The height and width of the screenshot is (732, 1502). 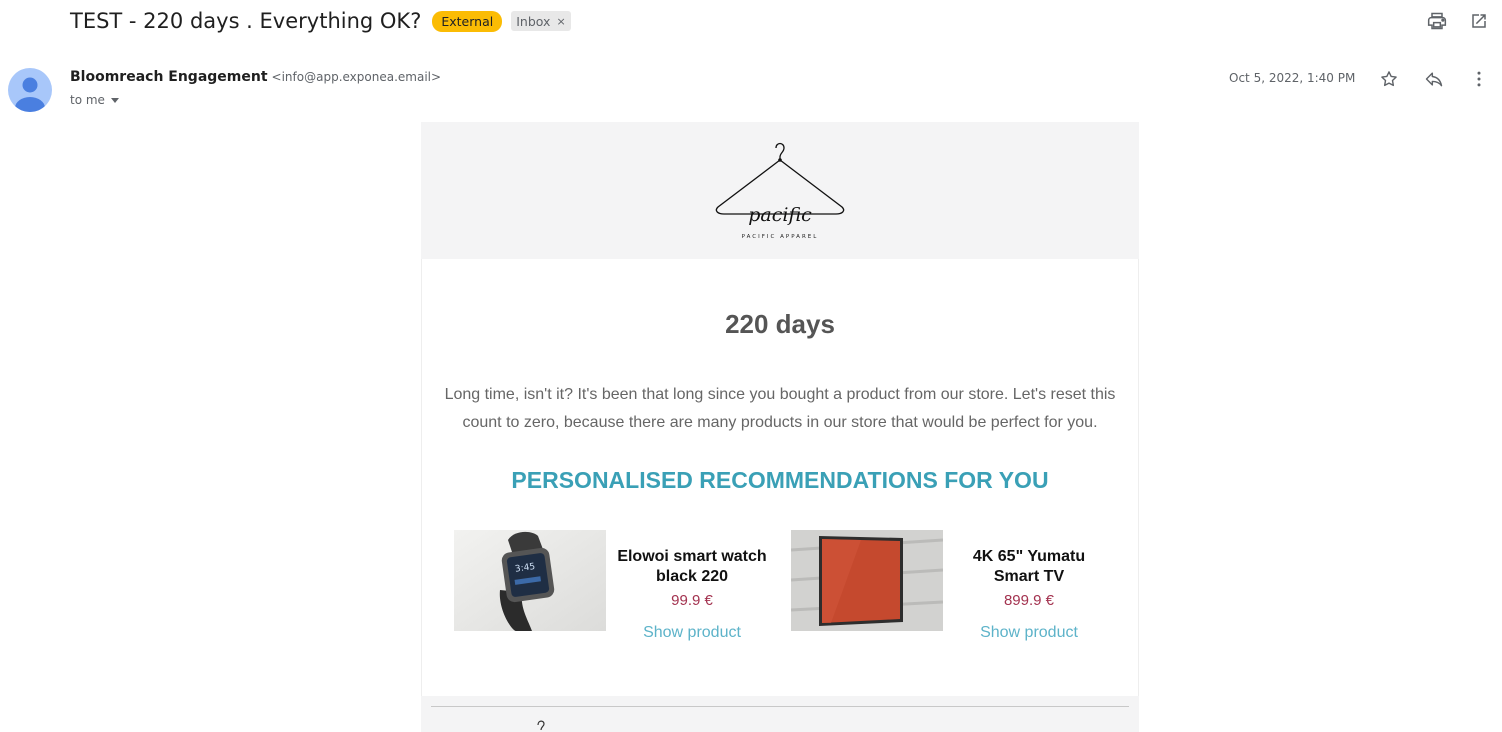 What do you see at coordinates (780, 184) in the screenshot?
I see `hanger-logo: pacific` at bounding box center [780, 184].